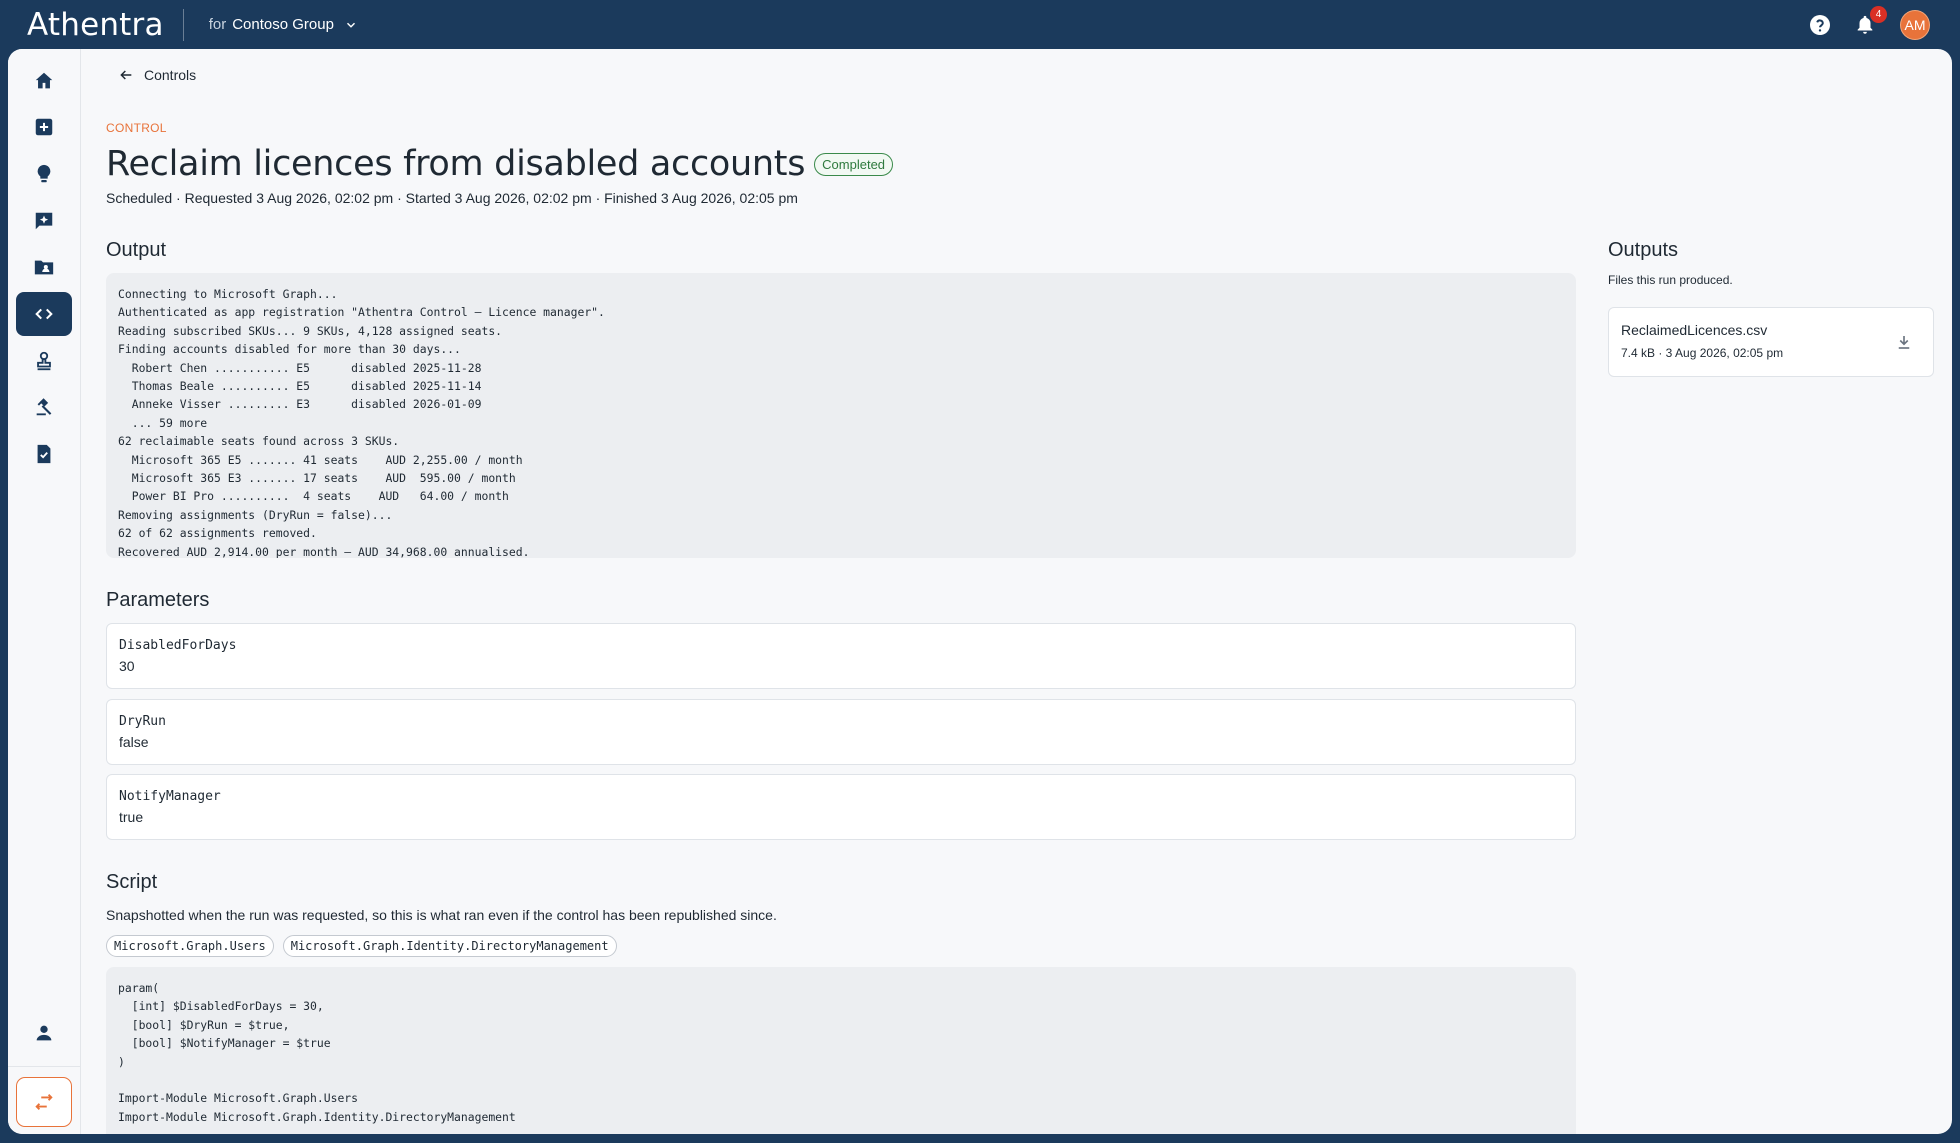 The height and width of the screenshot is (1143, 1960). What do you see at coordinates (1694, 330) in the screenshot?
I see `file-name: ReclaimedLicences.csv` at bounding box center [1694, 330].